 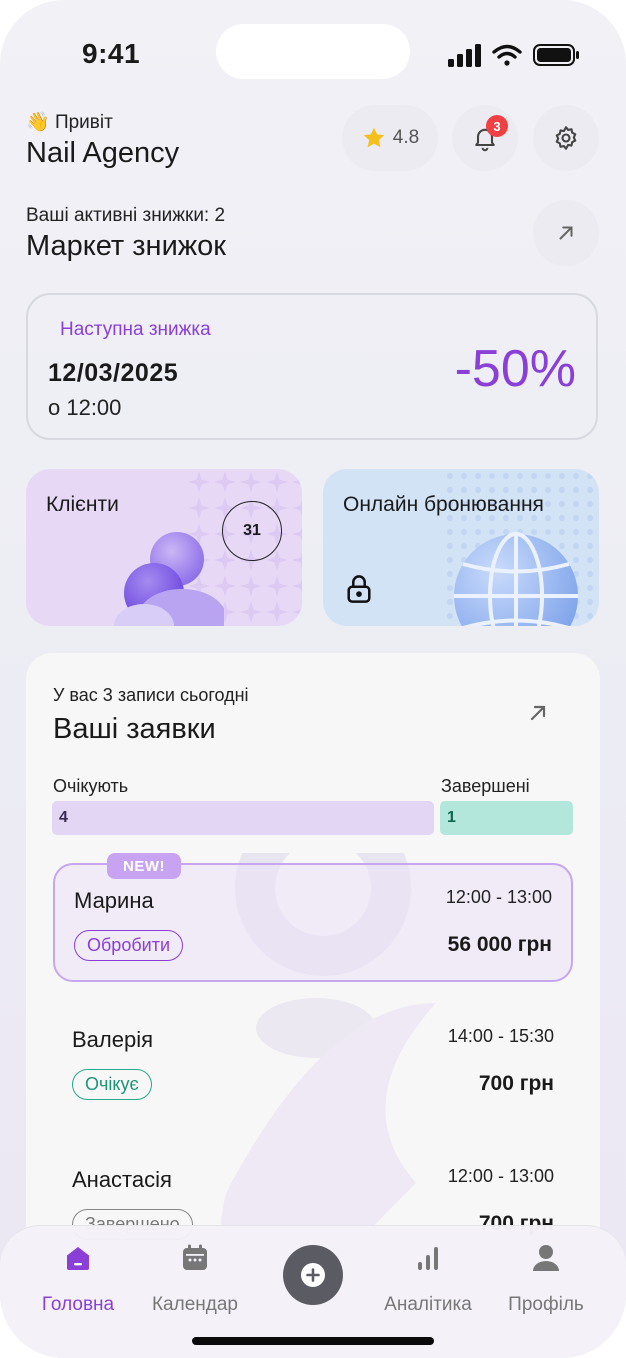 What do you see at coordinates (85, 407) in the screenshot?
I see `next-discount-time: о 12:00` at bounding box center [85, 407].